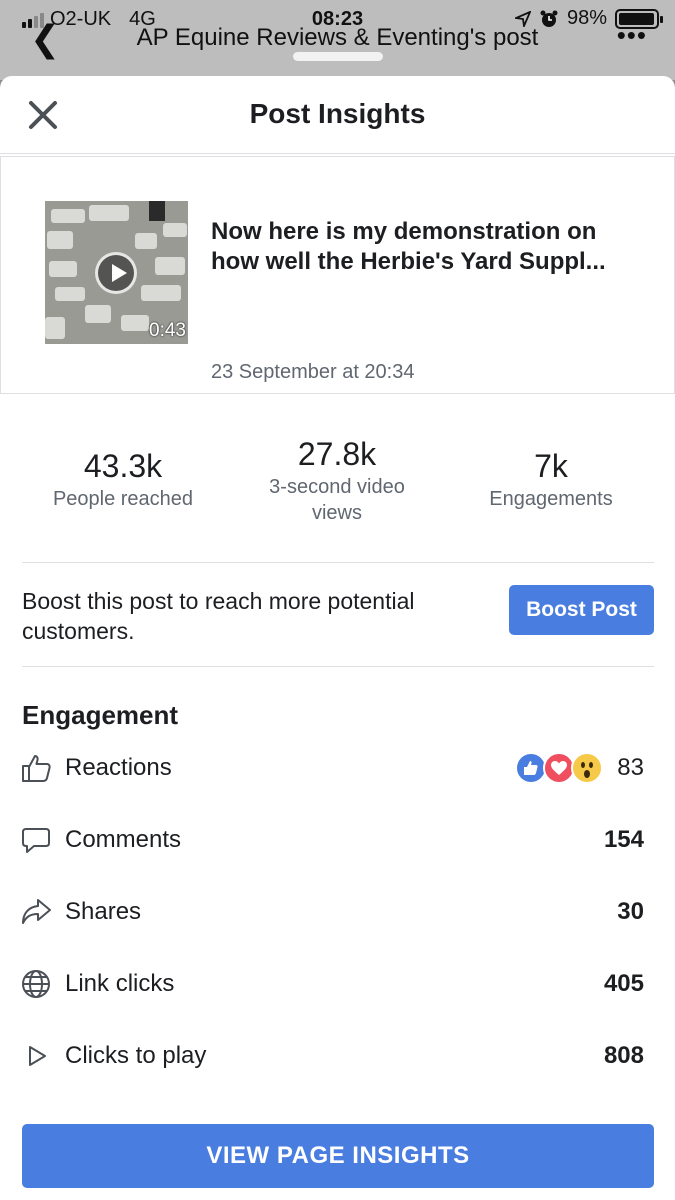  Describe the element at coordinates (337, 769) in the screenshot. I see `metric-row-reactions: Reactions 83` at that location.